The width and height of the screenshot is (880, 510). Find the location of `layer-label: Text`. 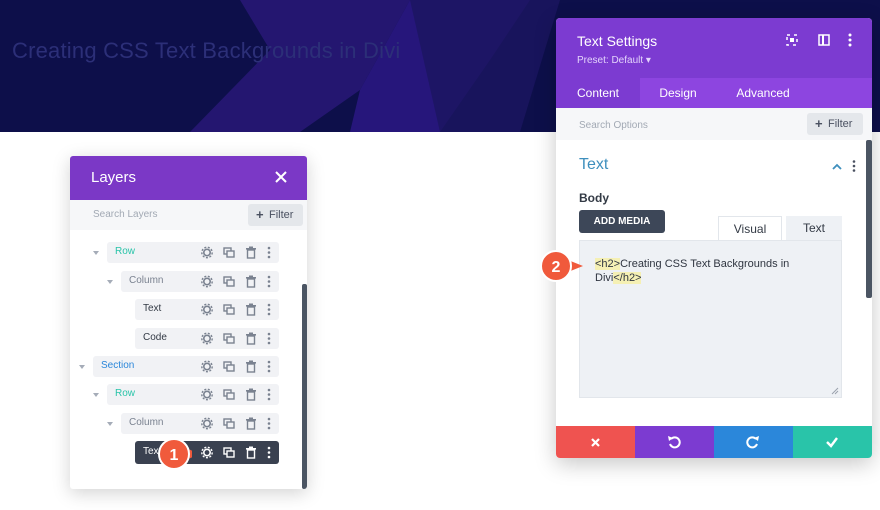

layer-label: Text is located at coordinates (152, 308).